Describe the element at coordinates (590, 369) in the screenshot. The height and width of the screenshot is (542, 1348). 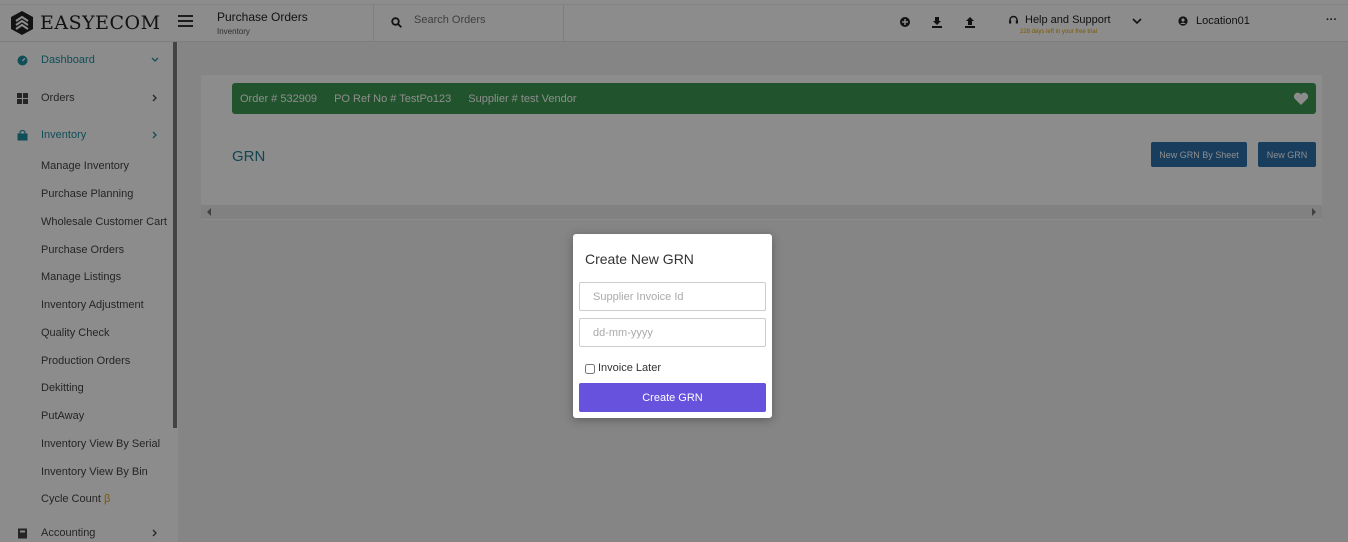
I see `invoice-later-checkbox` at that location.